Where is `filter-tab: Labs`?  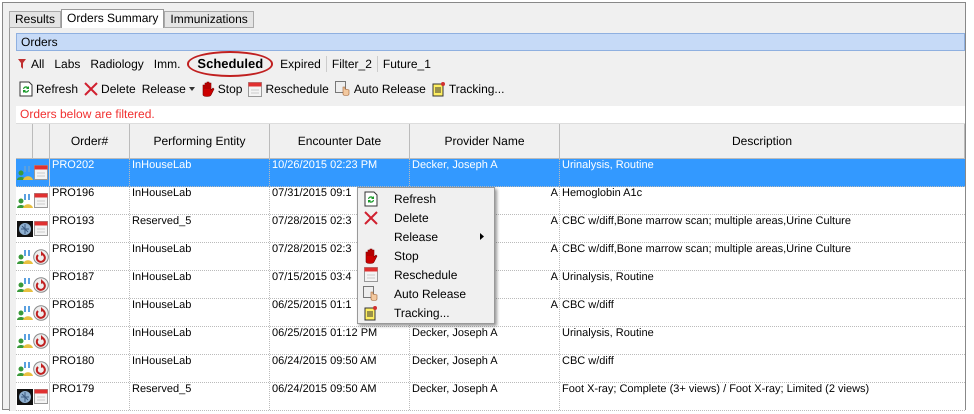
filter-tab: Labs is located at coordinates (67, 64).